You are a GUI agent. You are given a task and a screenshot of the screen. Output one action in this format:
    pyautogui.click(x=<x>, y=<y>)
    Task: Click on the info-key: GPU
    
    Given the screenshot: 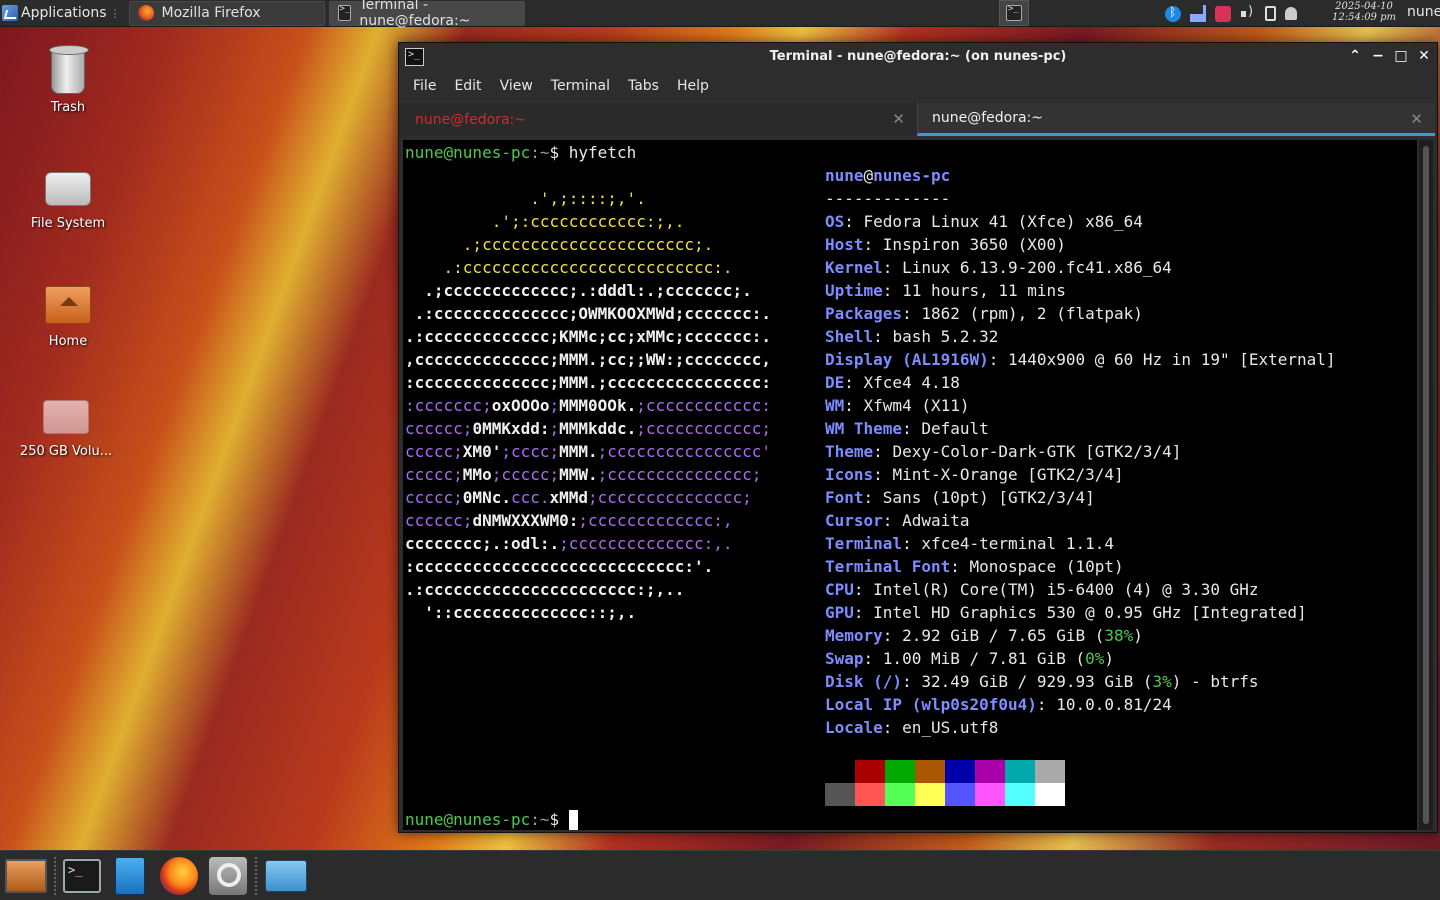 What is the action you would take?
    pyautogui.click(x=839, y=612)
    